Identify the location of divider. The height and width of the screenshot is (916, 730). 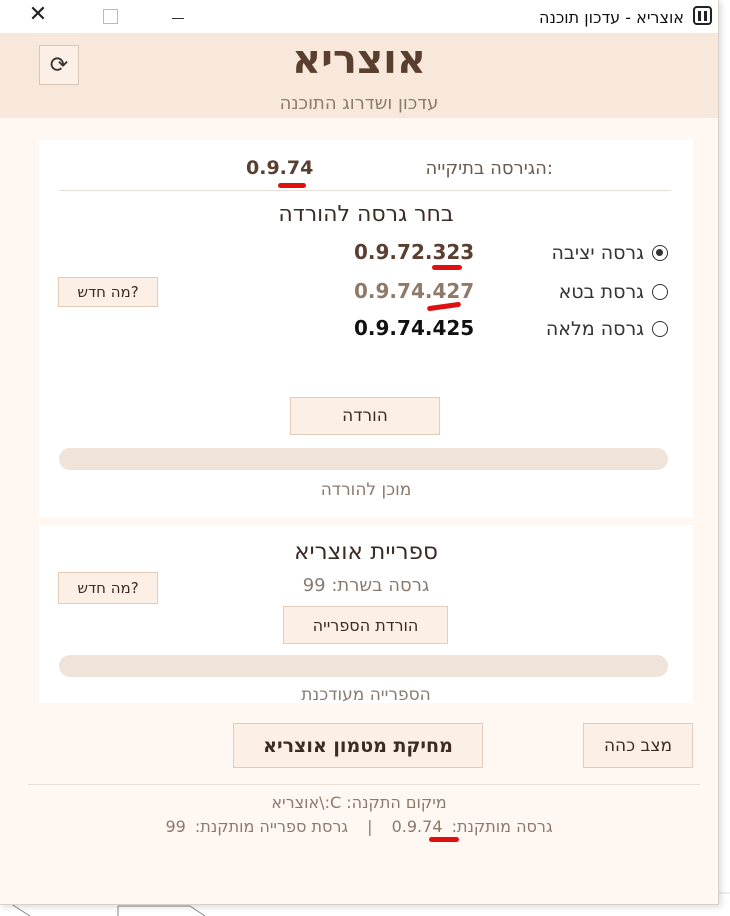
(365, 190).